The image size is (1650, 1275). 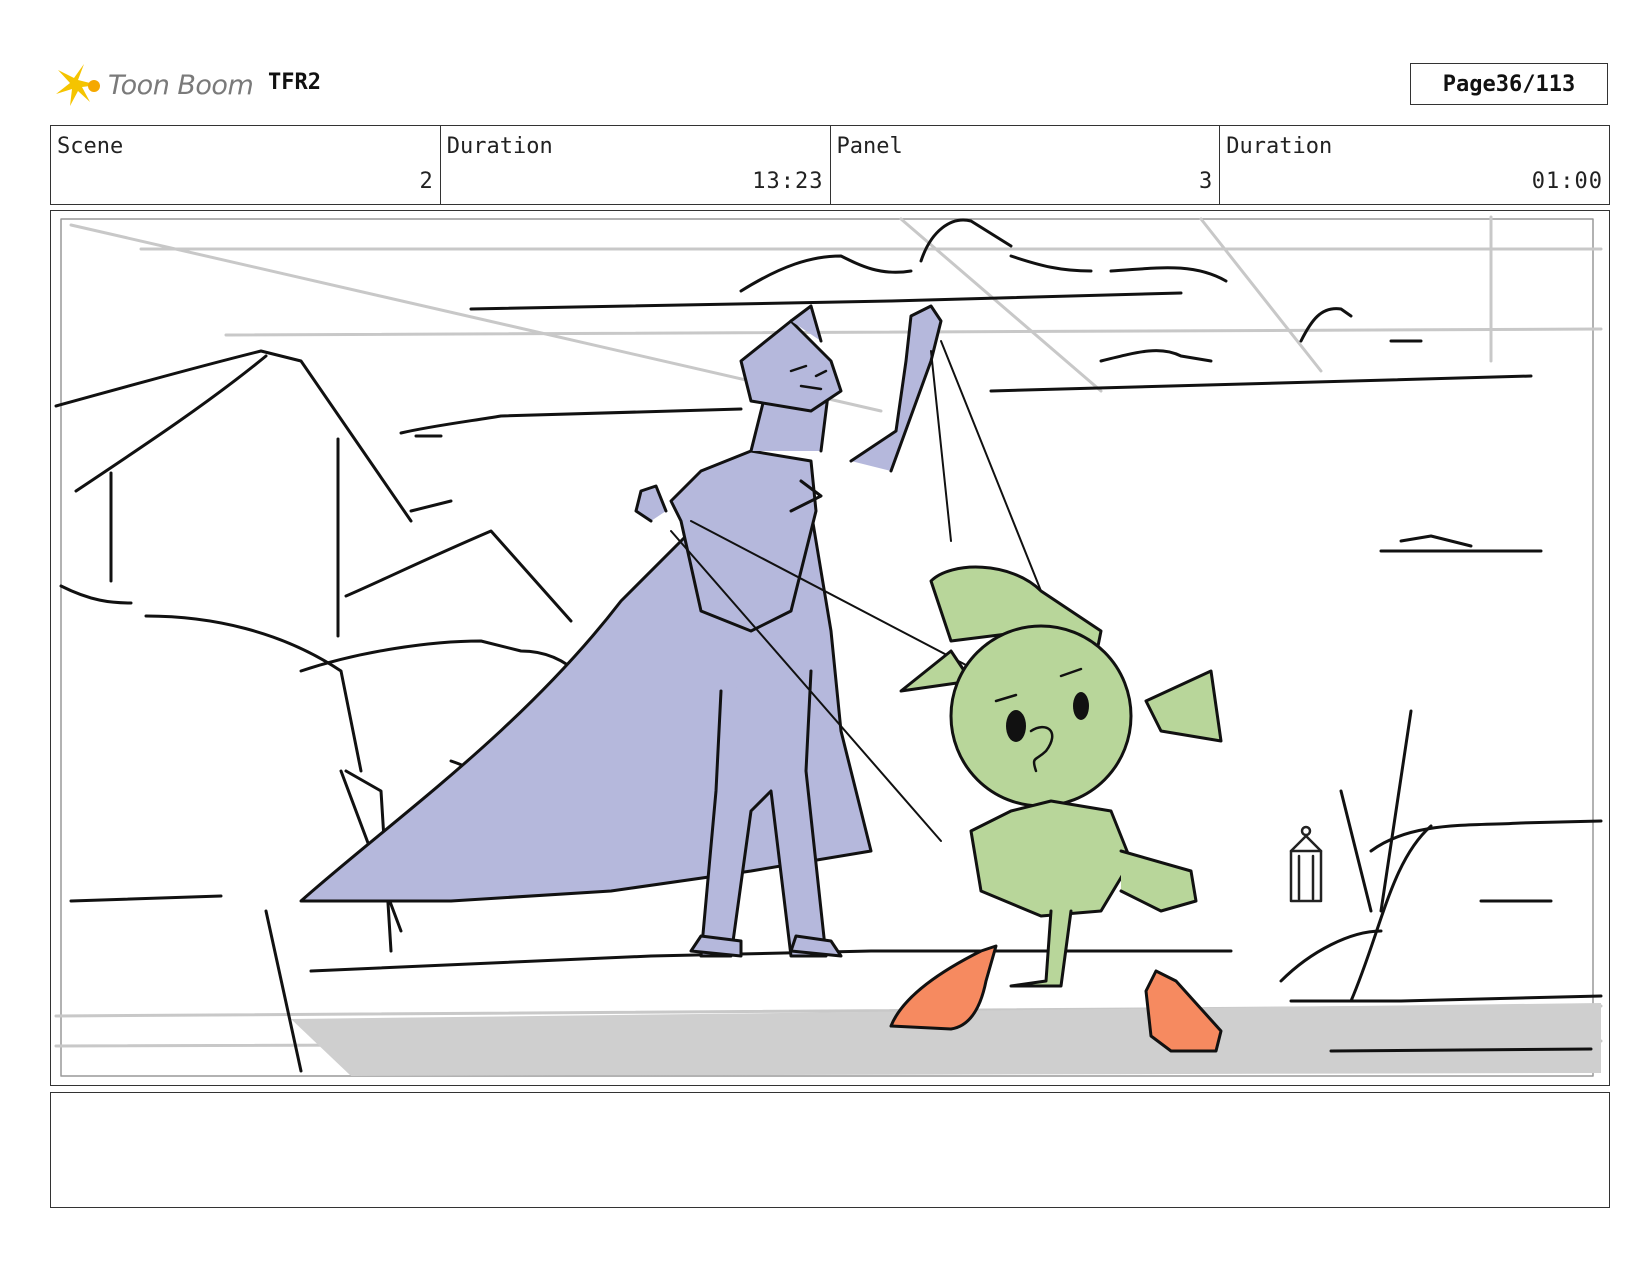 What do you see at coordinates (1535, 84) in the screenshot?
I see `page-number: 36/113` at bounding box center [1535, 84].